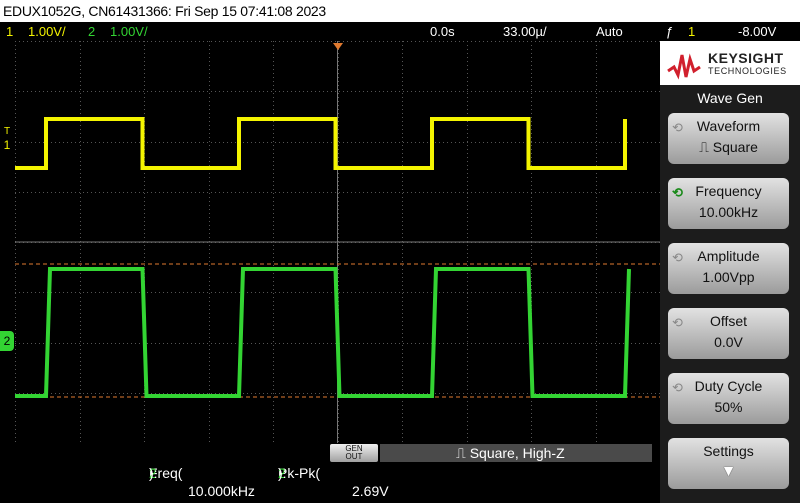 Image resolution: width=800 pixels, height=503 pixels. What do you see at coordinates (728, 138) in the screenshot?
I see `waveform-softkey: ⟲ Waveform ⎍ Square` at bounding box center [728, 138].